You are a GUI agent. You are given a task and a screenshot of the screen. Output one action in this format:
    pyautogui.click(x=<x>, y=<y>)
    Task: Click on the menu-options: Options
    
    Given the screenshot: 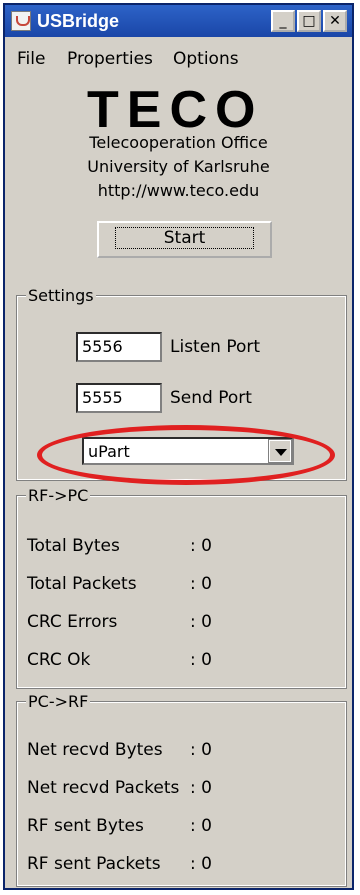 What is the action you would take?
    pyautogui.click(x=206, y=59)
    